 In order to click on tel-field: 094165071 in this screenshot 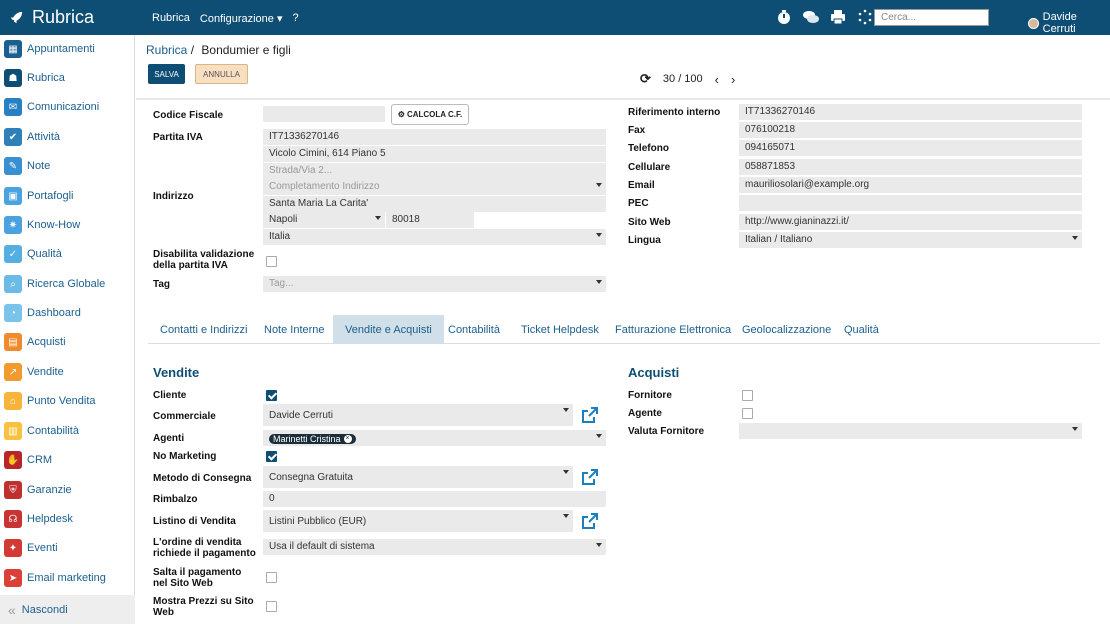, I will do `click(910, 148)`.